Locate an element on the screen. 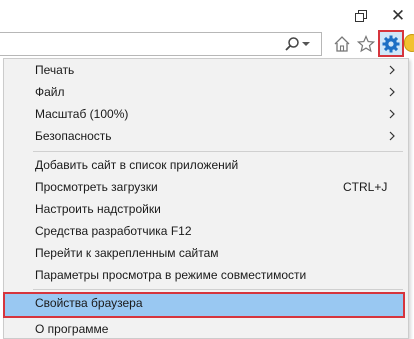 The width and height of the screenshot is (414, 339). menu-item-view-downloads: Просмотреть загрузки CTRL+J is located at coordinates (206, 187).